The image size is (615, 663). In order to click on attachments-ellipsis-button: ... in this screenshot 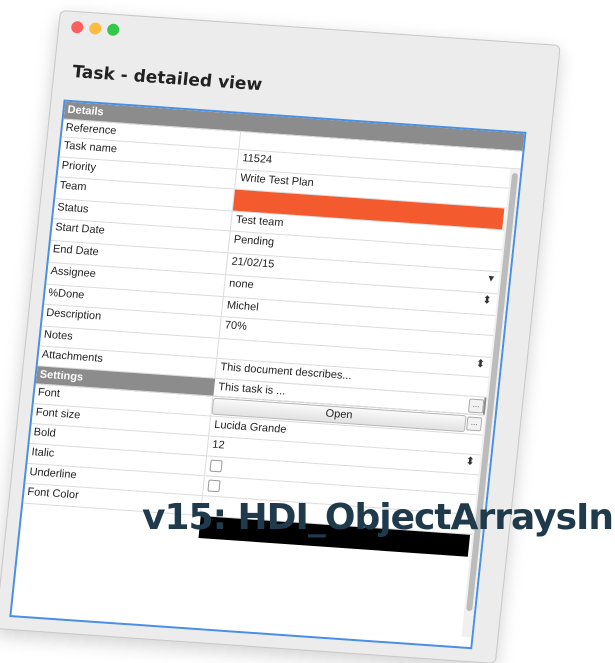, I will do `click(474, 424)`.